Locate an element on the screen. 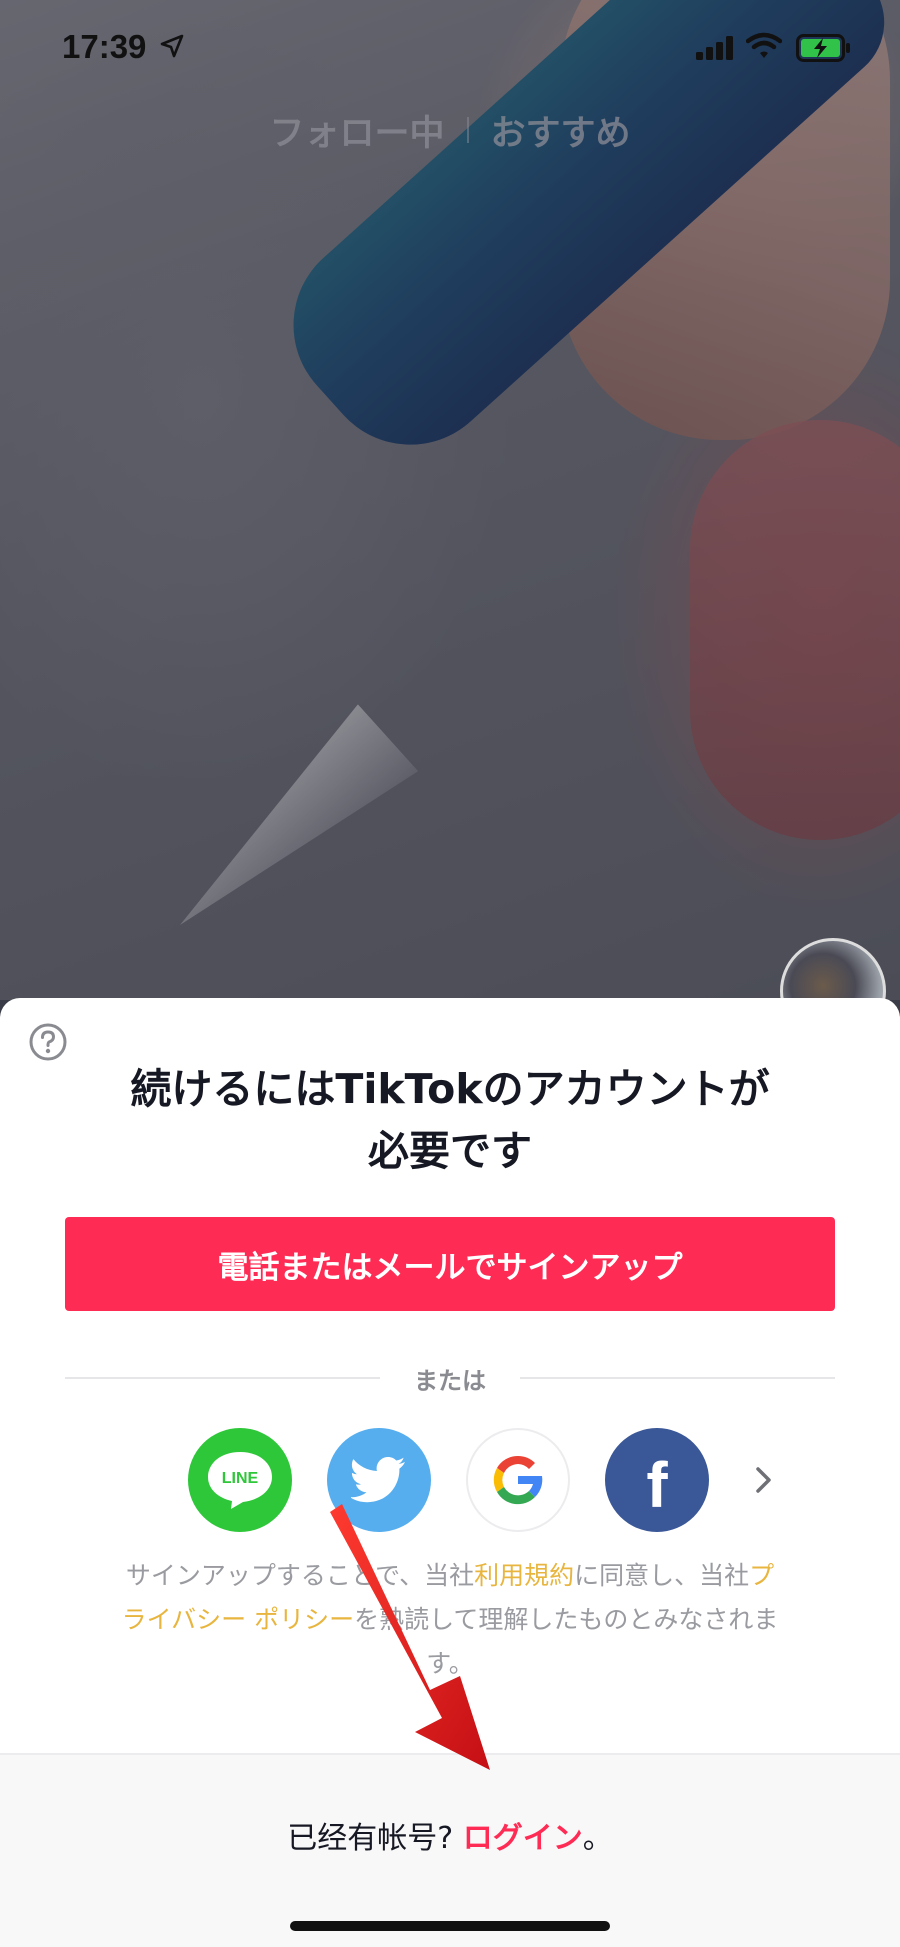  phone-email-signup-button: 電話またはメールでサインアップ is located at coordinates (450, 1264).